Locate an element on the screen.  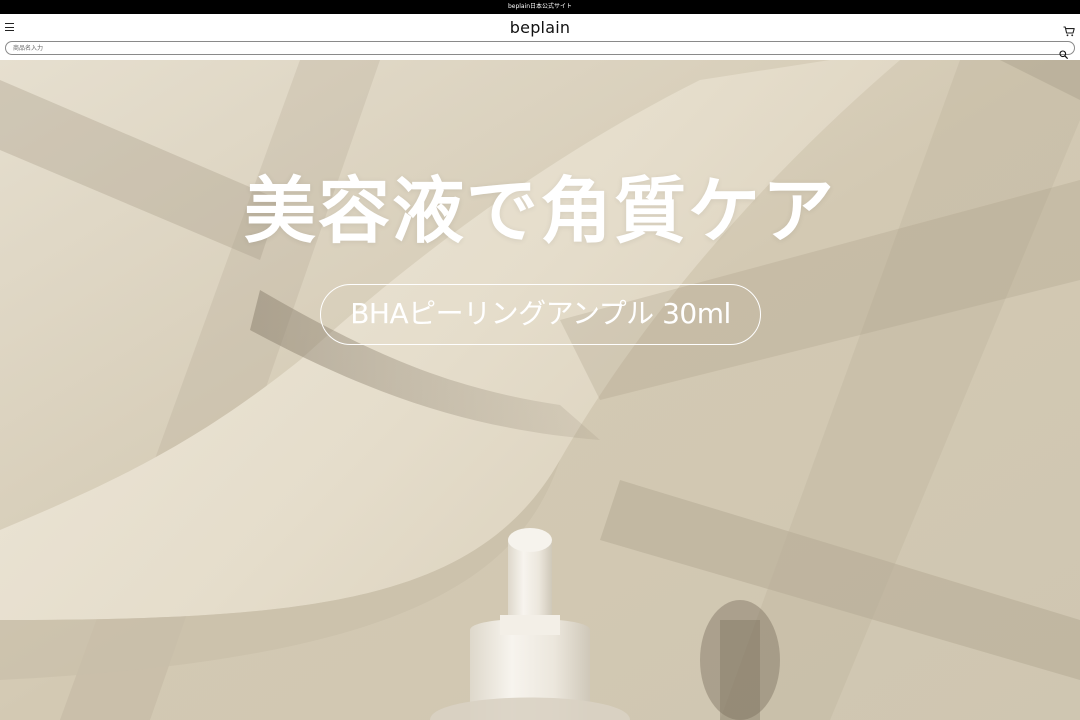
product-button: BHAピーリングアンプル 30ml is located at coordinates (540, 314).